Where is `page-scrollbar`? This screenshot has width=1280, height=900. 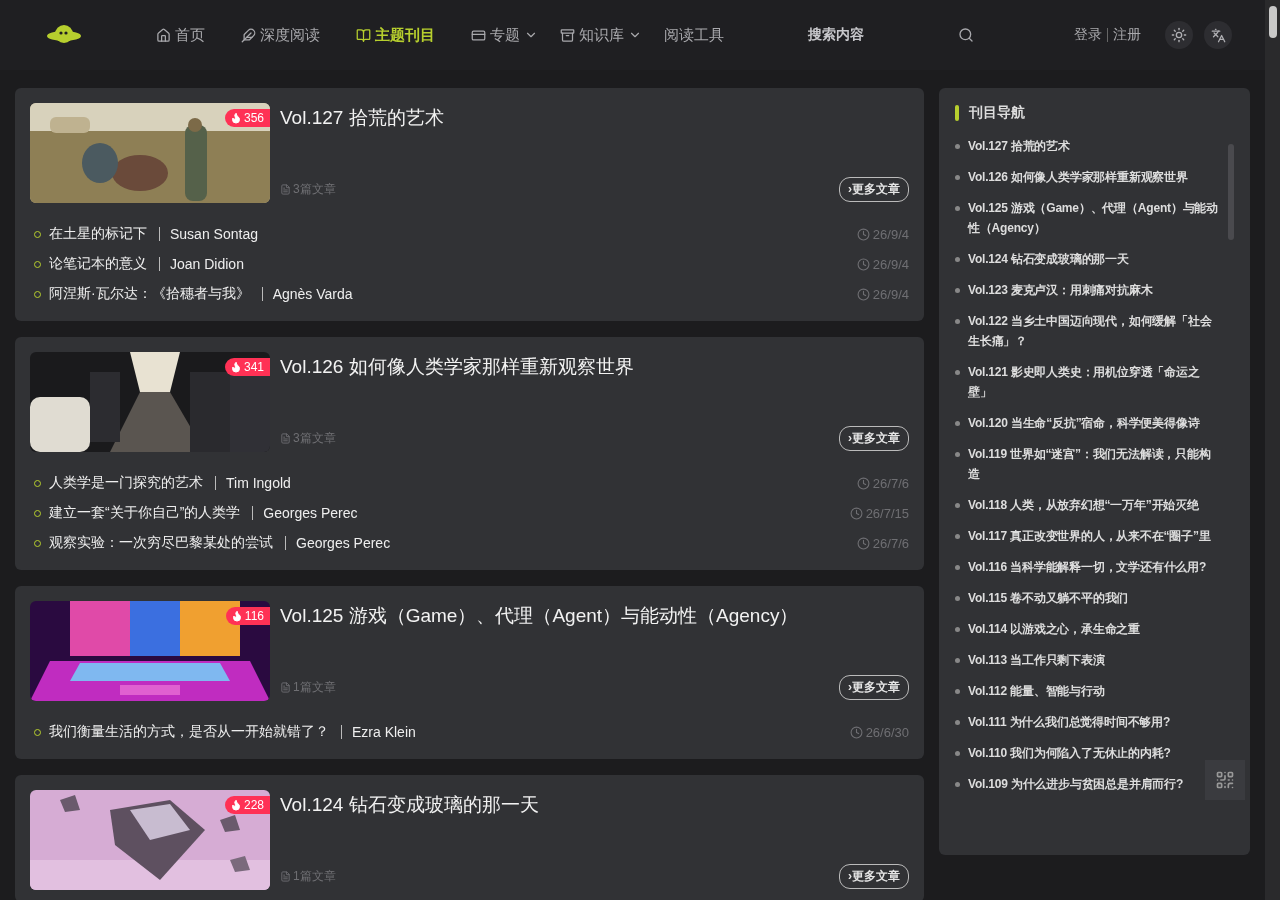 page-scrollbar is located at coordinates (1272, 450).